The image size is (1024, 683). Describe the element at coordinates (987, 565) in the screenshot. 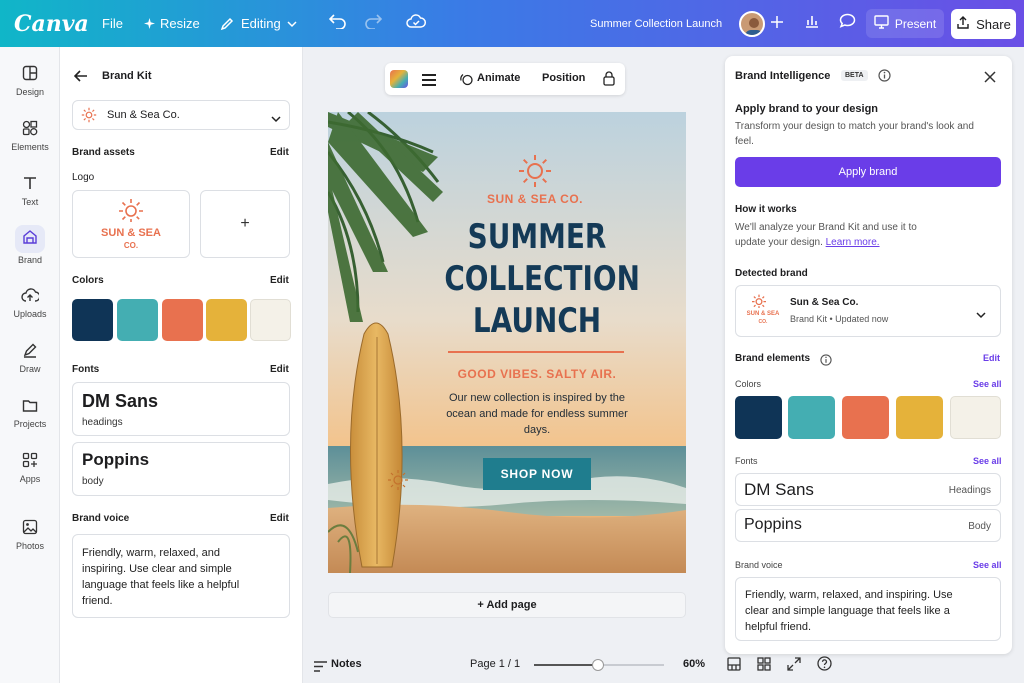

I see `brand-voice-see-all-link: See all` at that location.